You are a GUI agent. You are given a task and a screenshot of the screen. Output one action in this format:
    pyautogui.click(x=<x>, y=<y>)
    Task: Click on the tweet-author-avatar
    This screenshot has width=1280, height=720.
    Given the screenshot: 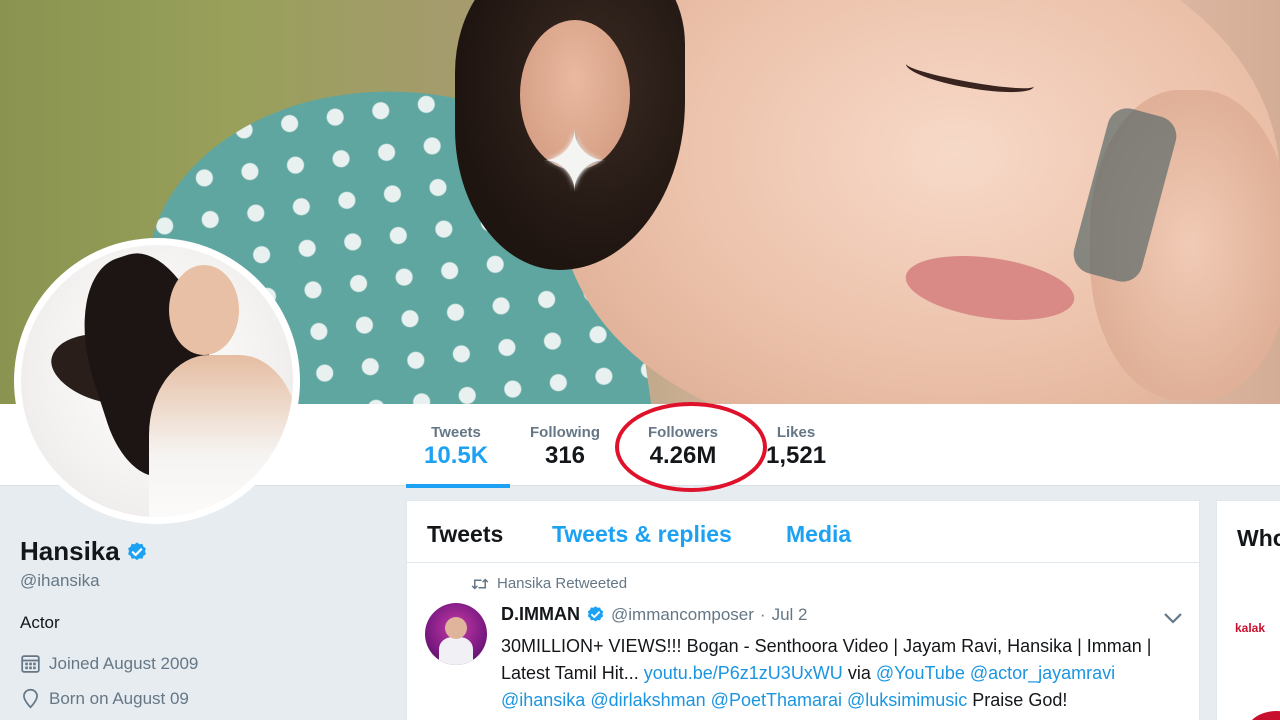 What is the action you would take?
    pyautogui.click(x=456, y=634)
    